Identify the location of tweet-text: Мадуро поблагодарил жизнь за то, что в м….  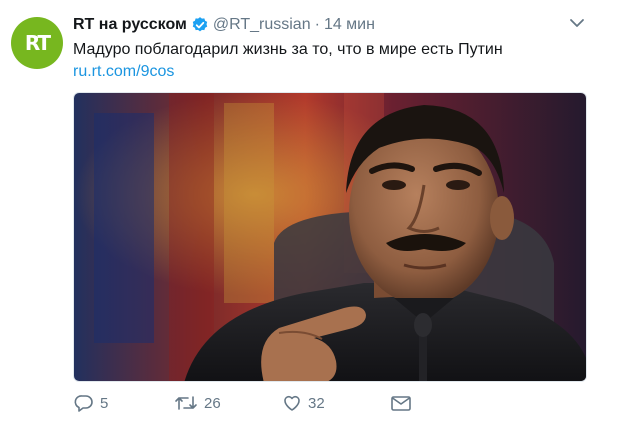
(288, 49).